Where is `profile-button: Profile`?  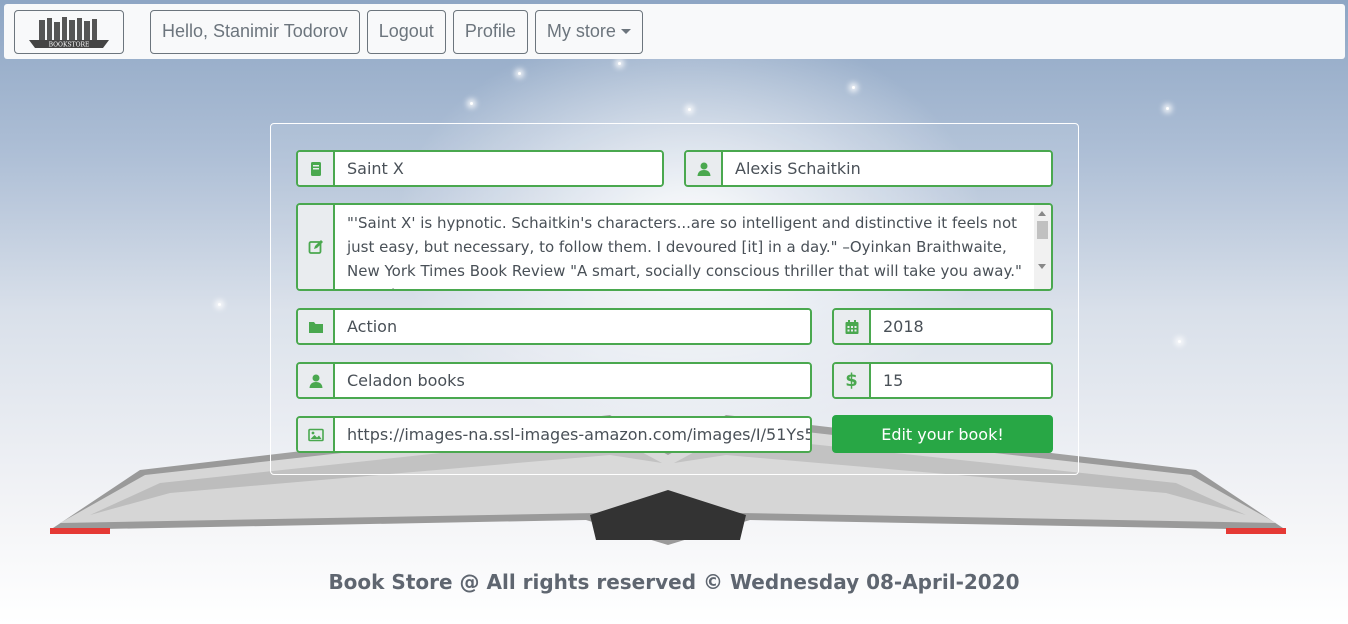
profile-button: Profile is located at coordinates (490, 31).